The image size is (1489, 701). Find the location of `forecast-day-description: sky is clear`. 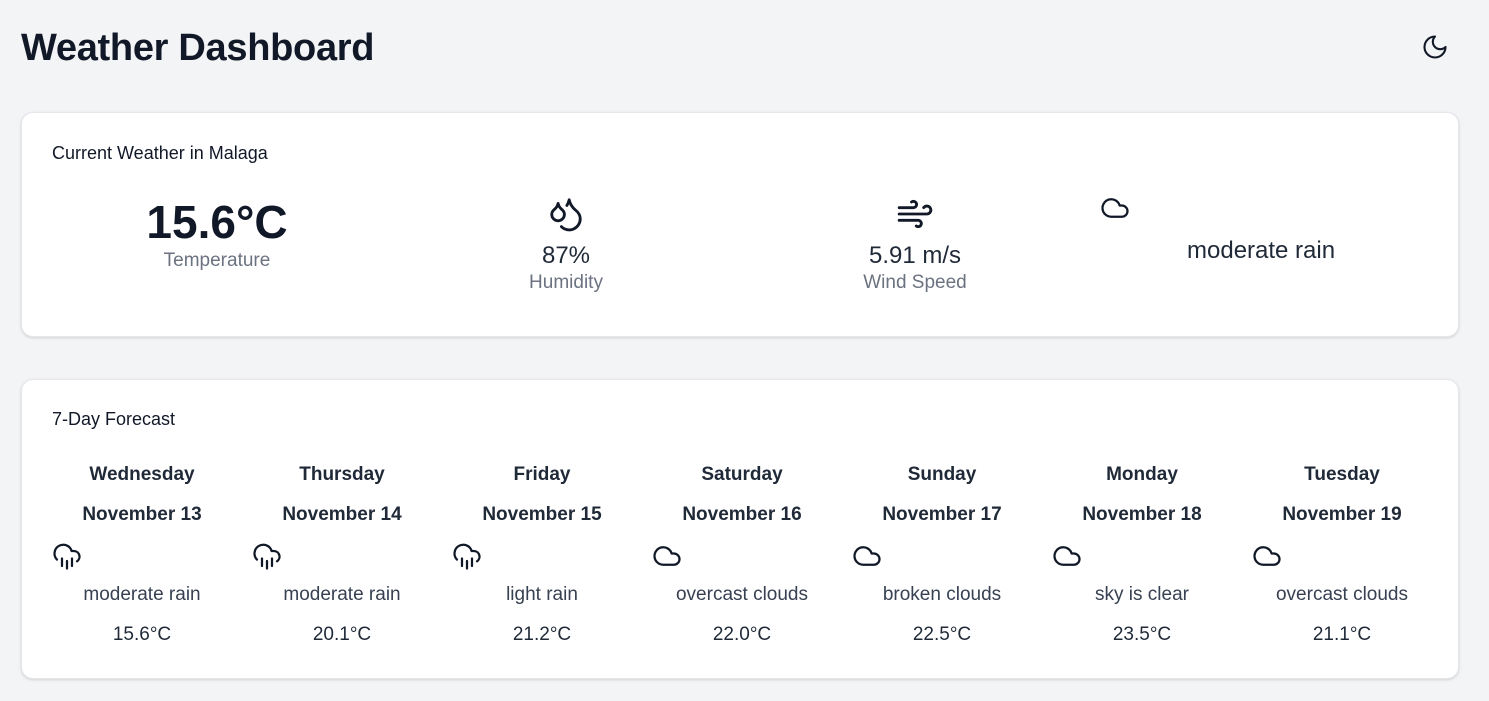

forecast-day-description: sky is clear is located at coordinates (1142, 594).